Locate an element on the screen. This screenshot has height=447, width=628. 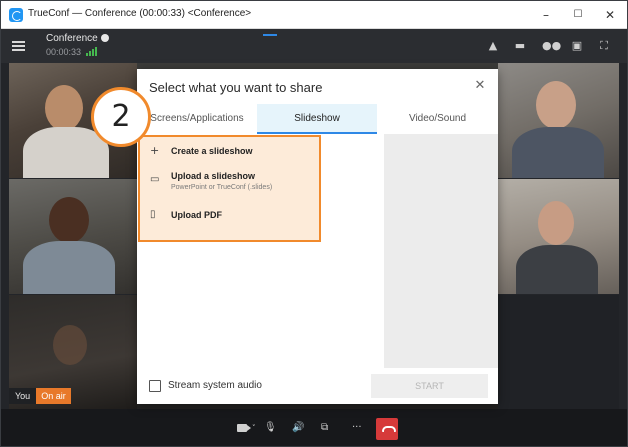
dialog-title: Select what you want to share is located at coordinates (236, 87).